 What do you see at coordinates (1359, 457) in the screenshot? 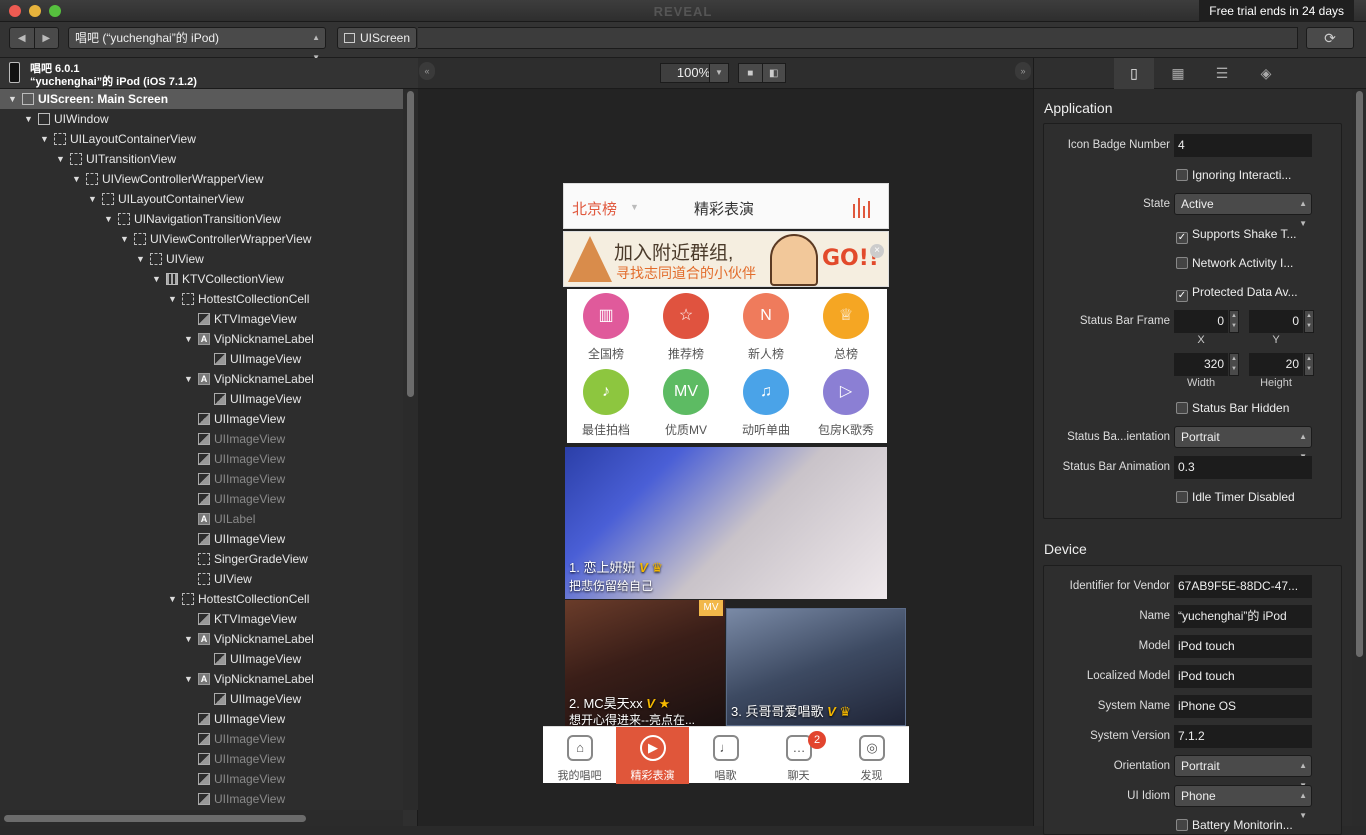
I see `inspector-scrollbar` at bounding box center [1359, 457].